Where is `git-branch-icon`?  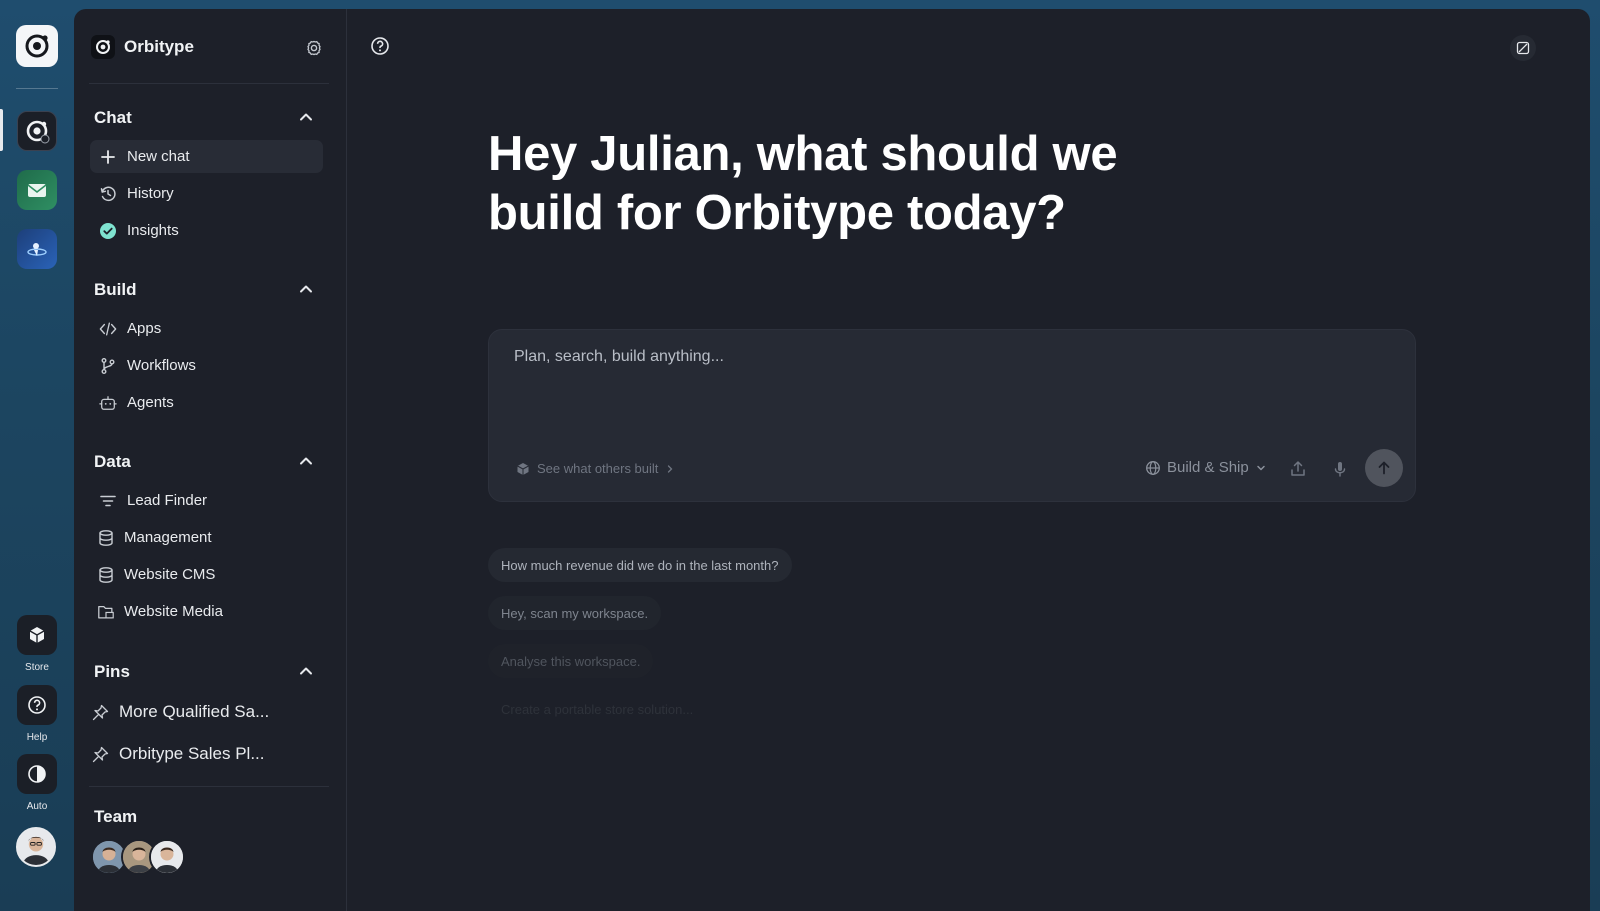
git-branch-icon is located at coordinates (108, 366).